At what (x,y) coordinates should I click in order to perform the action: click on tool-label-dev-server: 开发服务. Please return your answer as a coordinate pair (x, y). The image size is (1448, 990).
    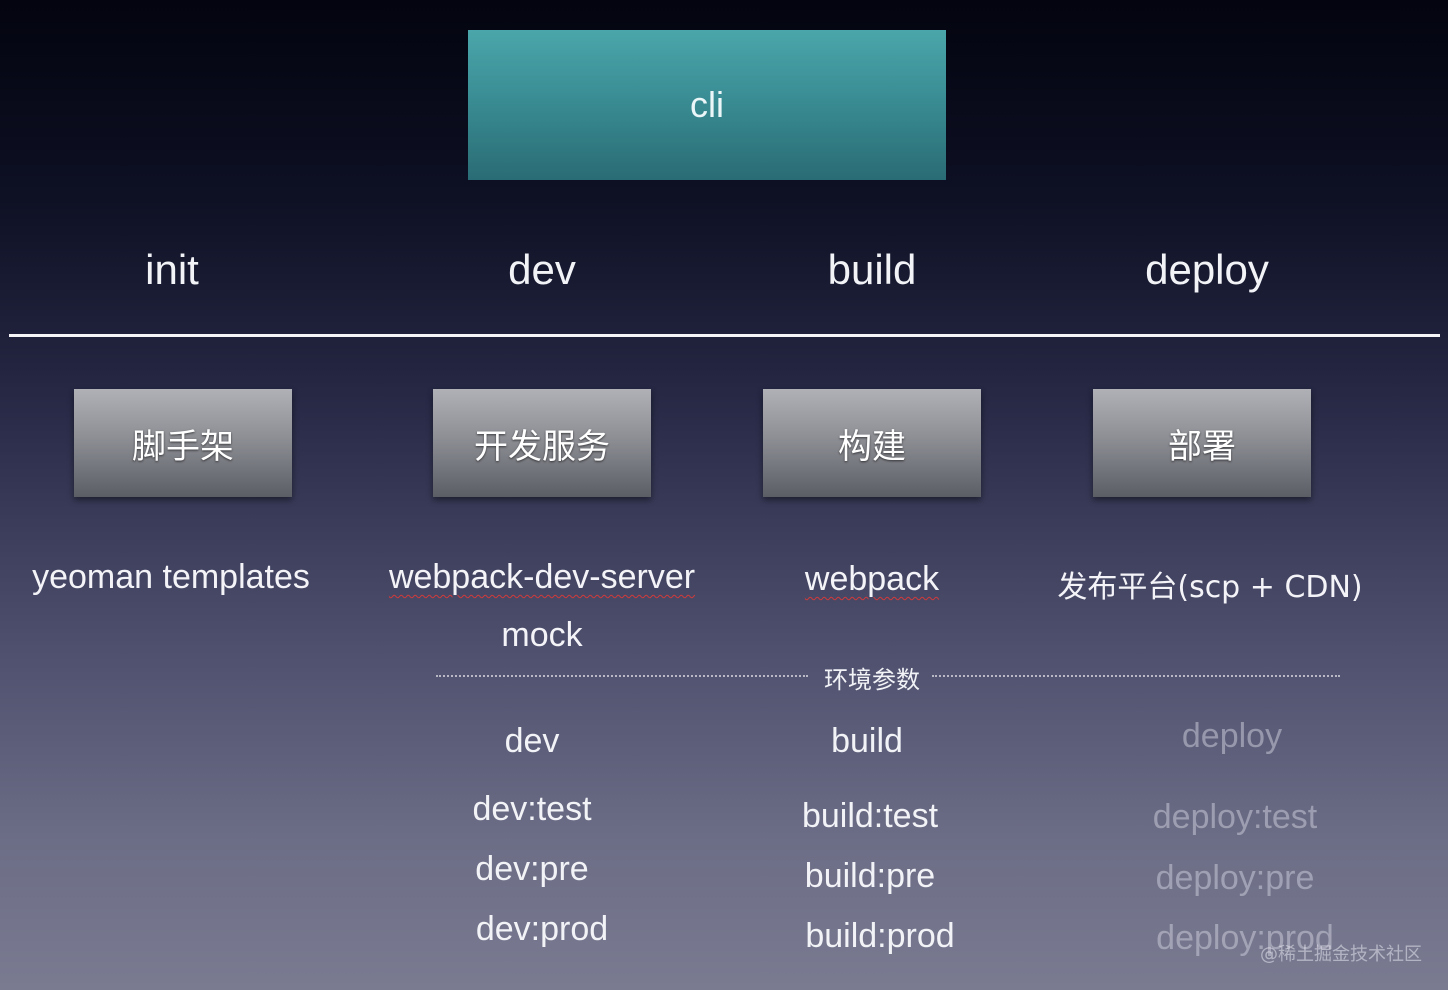
    Looking at the image, I should click on (542, 446).